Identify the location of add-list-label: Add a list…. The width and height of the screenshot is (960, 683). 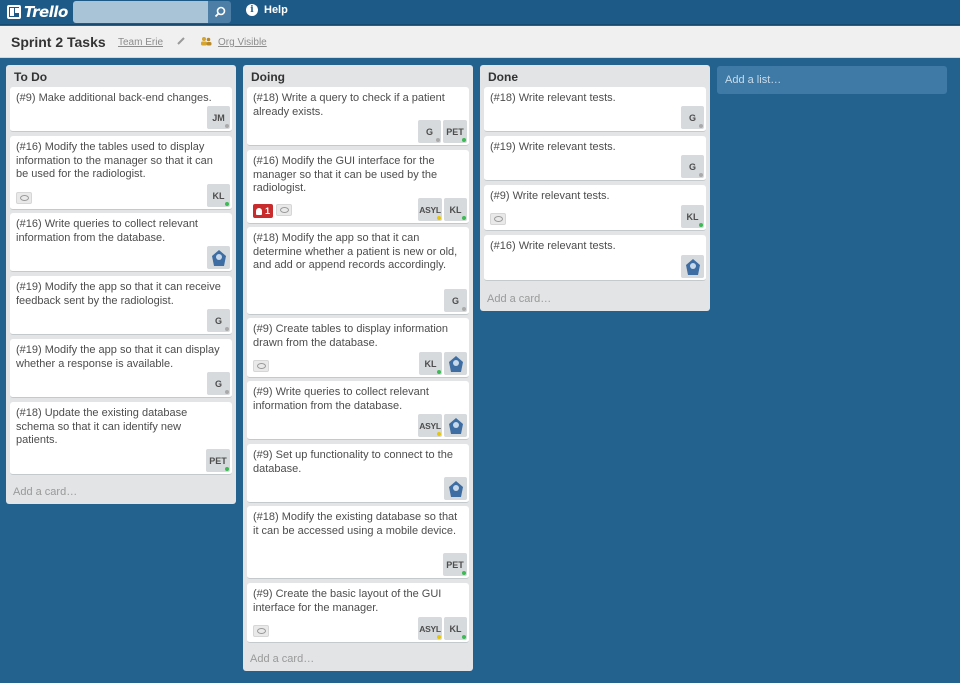
(753, 80).